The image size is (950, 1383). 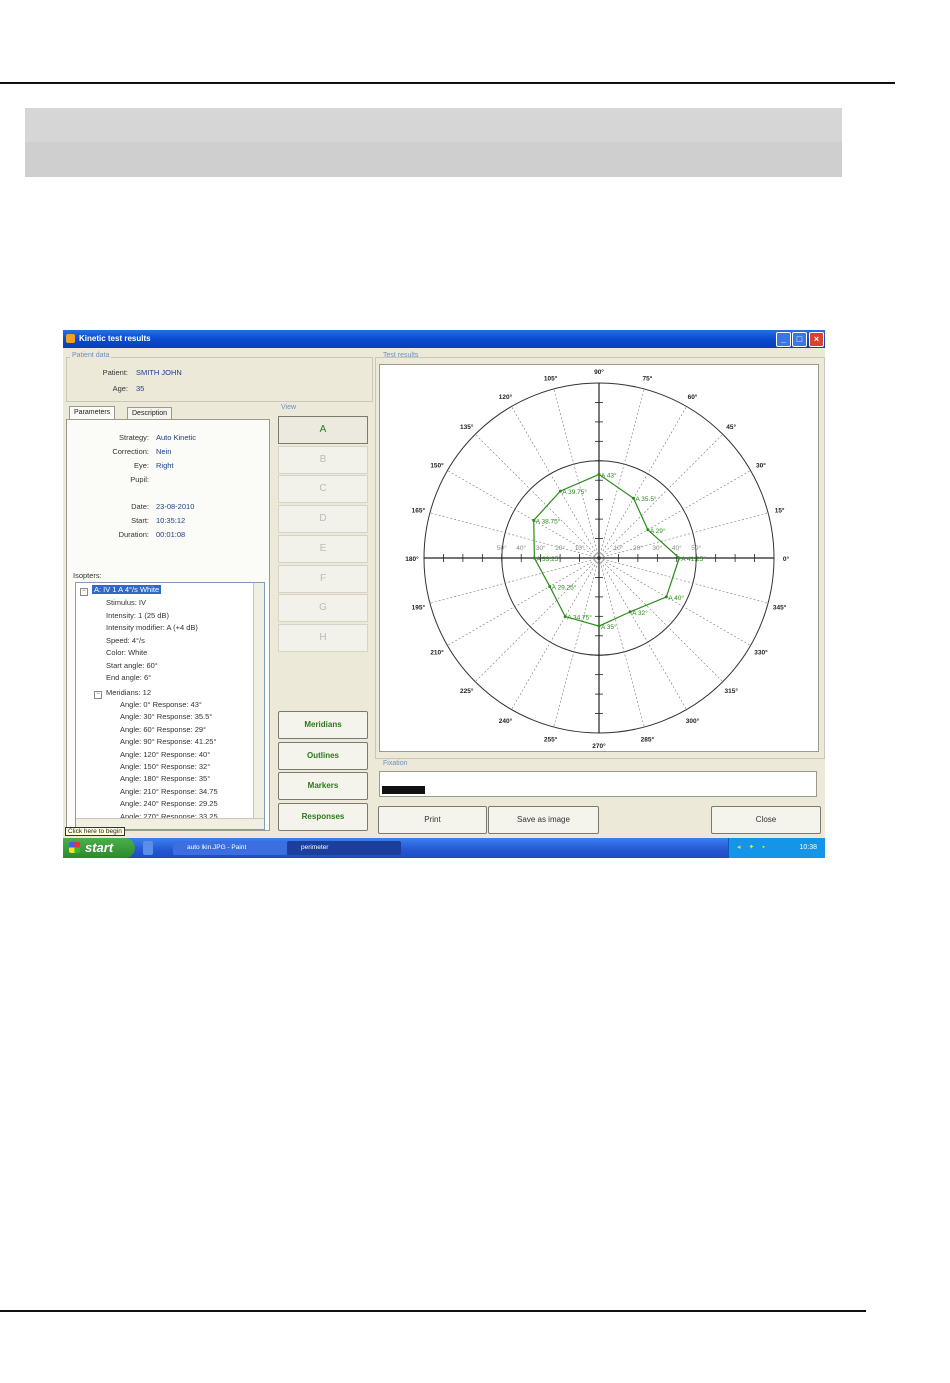 I want to click on markers-button: Markers, so click(x=323, y=786).